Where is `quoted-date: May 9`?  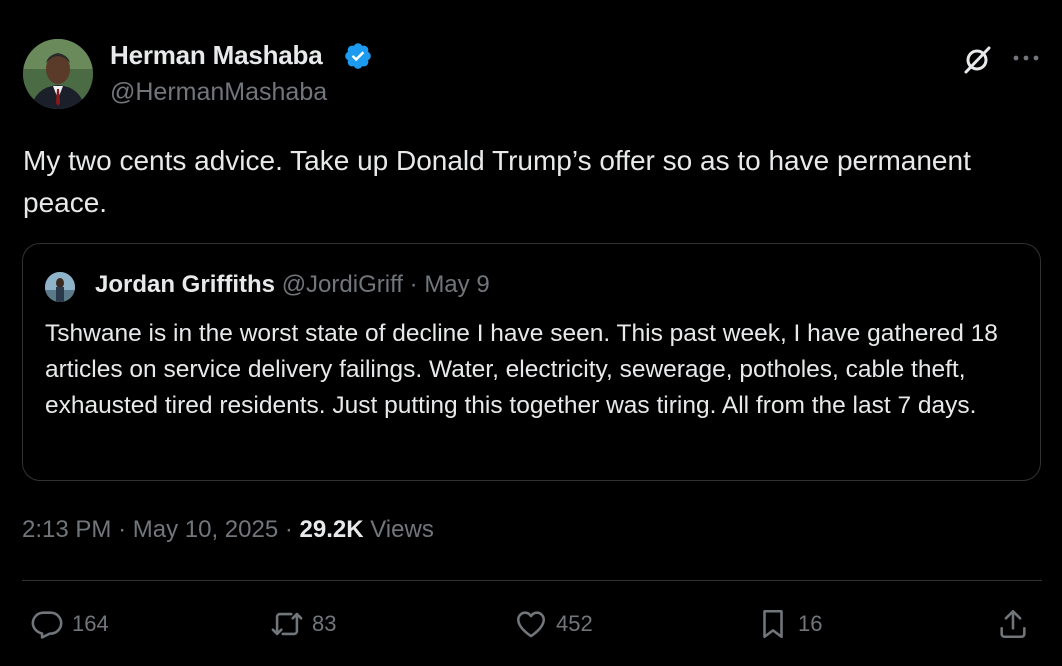 quoted-date: May 9 is located at coordinates (456, 284).